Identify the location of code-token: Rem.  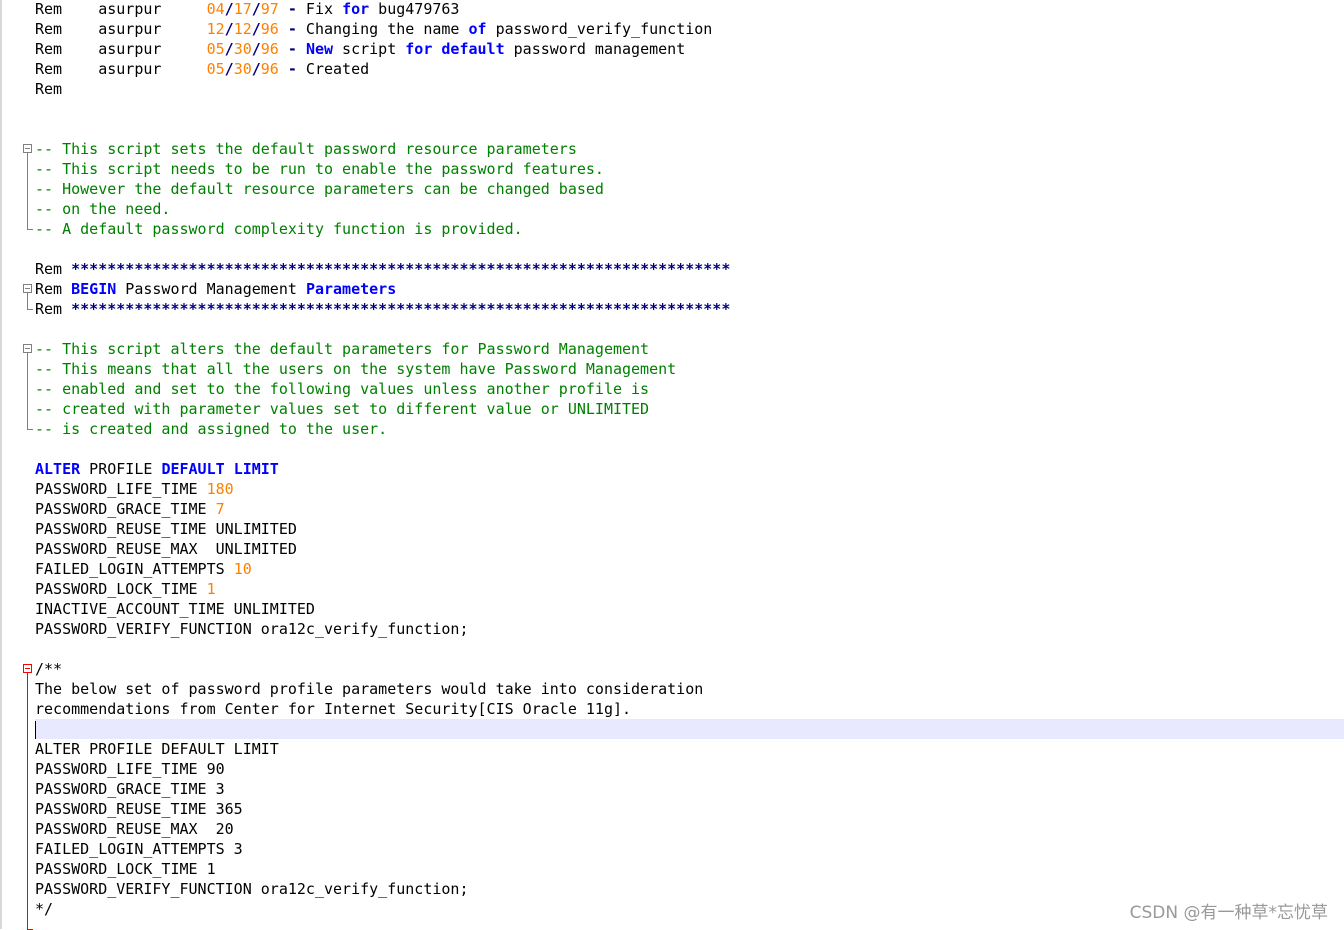
(49, 89).